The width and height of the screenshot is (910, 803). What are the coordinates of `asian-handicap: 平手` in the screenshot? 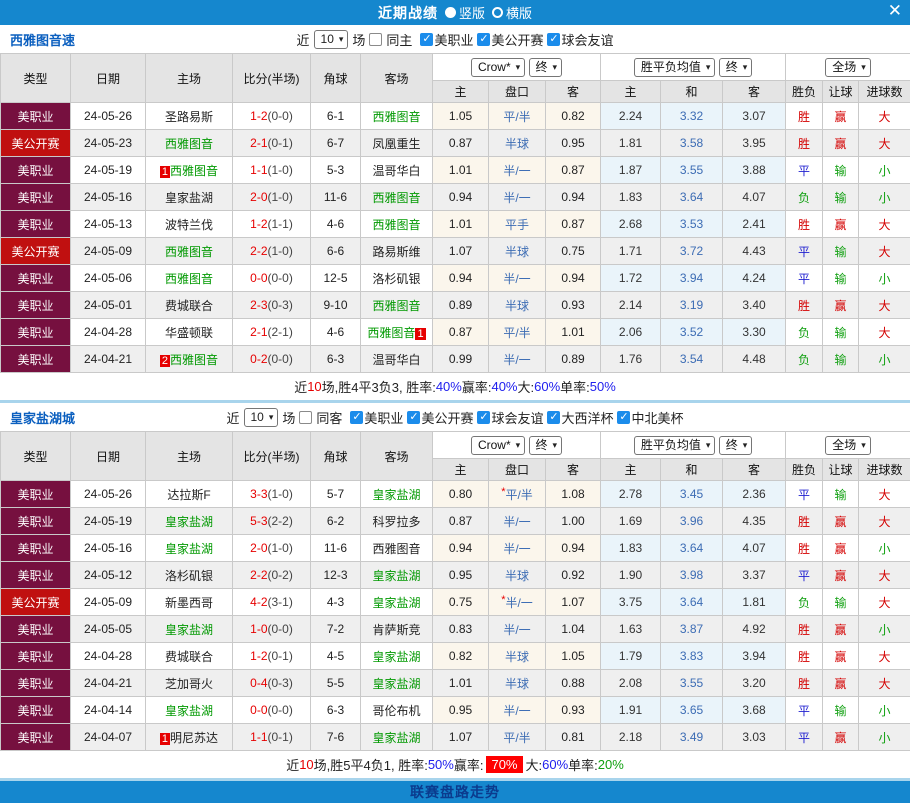 It's located at (517, 224).